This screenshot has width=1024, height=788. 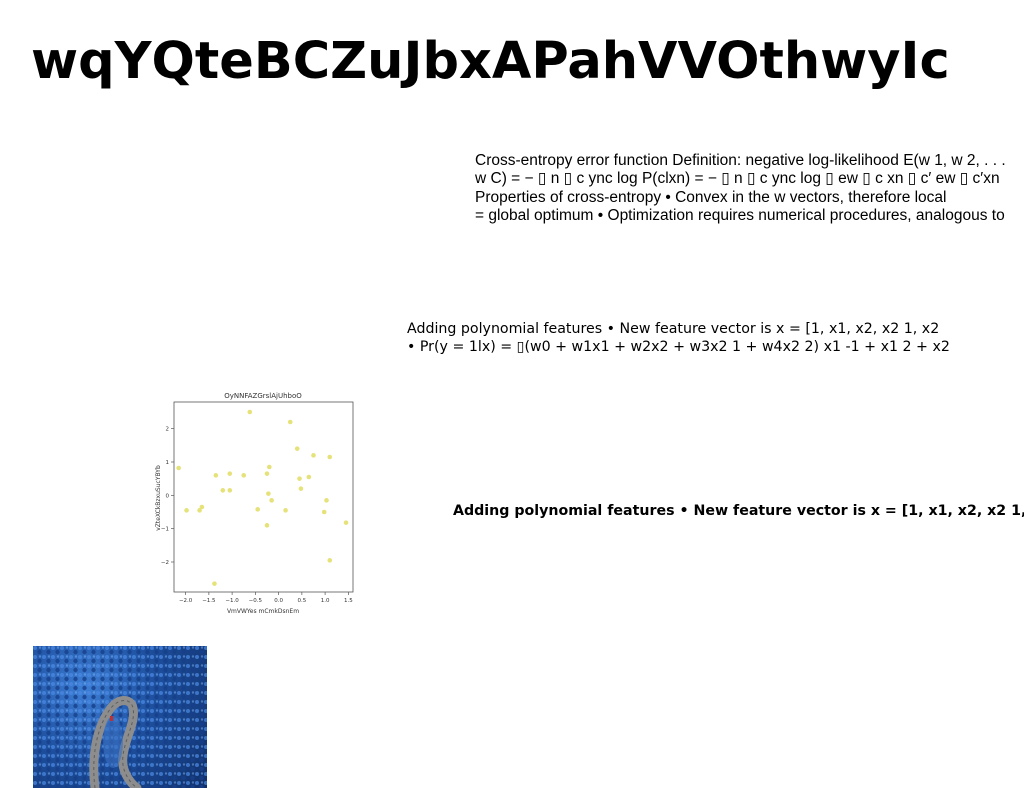 I want to click on x-tick-label: 0.5, so click(x=301, y=601).